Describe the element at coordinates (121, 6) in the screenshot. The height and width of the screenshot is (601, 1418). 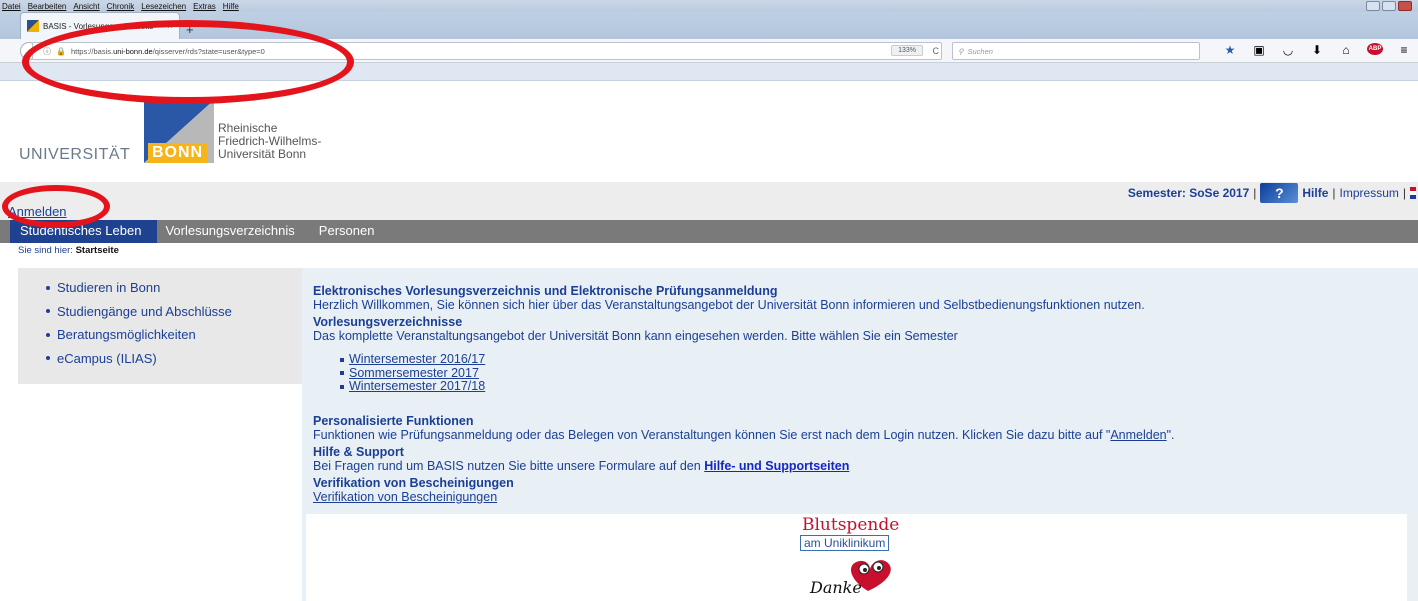
I see `menu-chronik: Chronik` at that location.